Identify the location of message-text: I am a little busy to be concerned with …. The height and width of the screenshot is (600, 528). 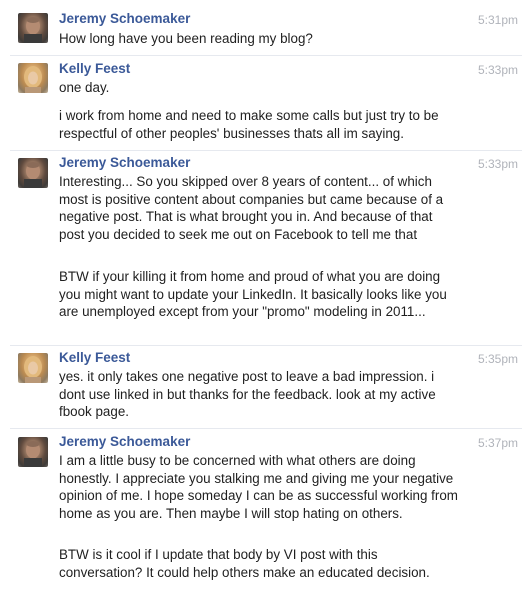
(258, 487).